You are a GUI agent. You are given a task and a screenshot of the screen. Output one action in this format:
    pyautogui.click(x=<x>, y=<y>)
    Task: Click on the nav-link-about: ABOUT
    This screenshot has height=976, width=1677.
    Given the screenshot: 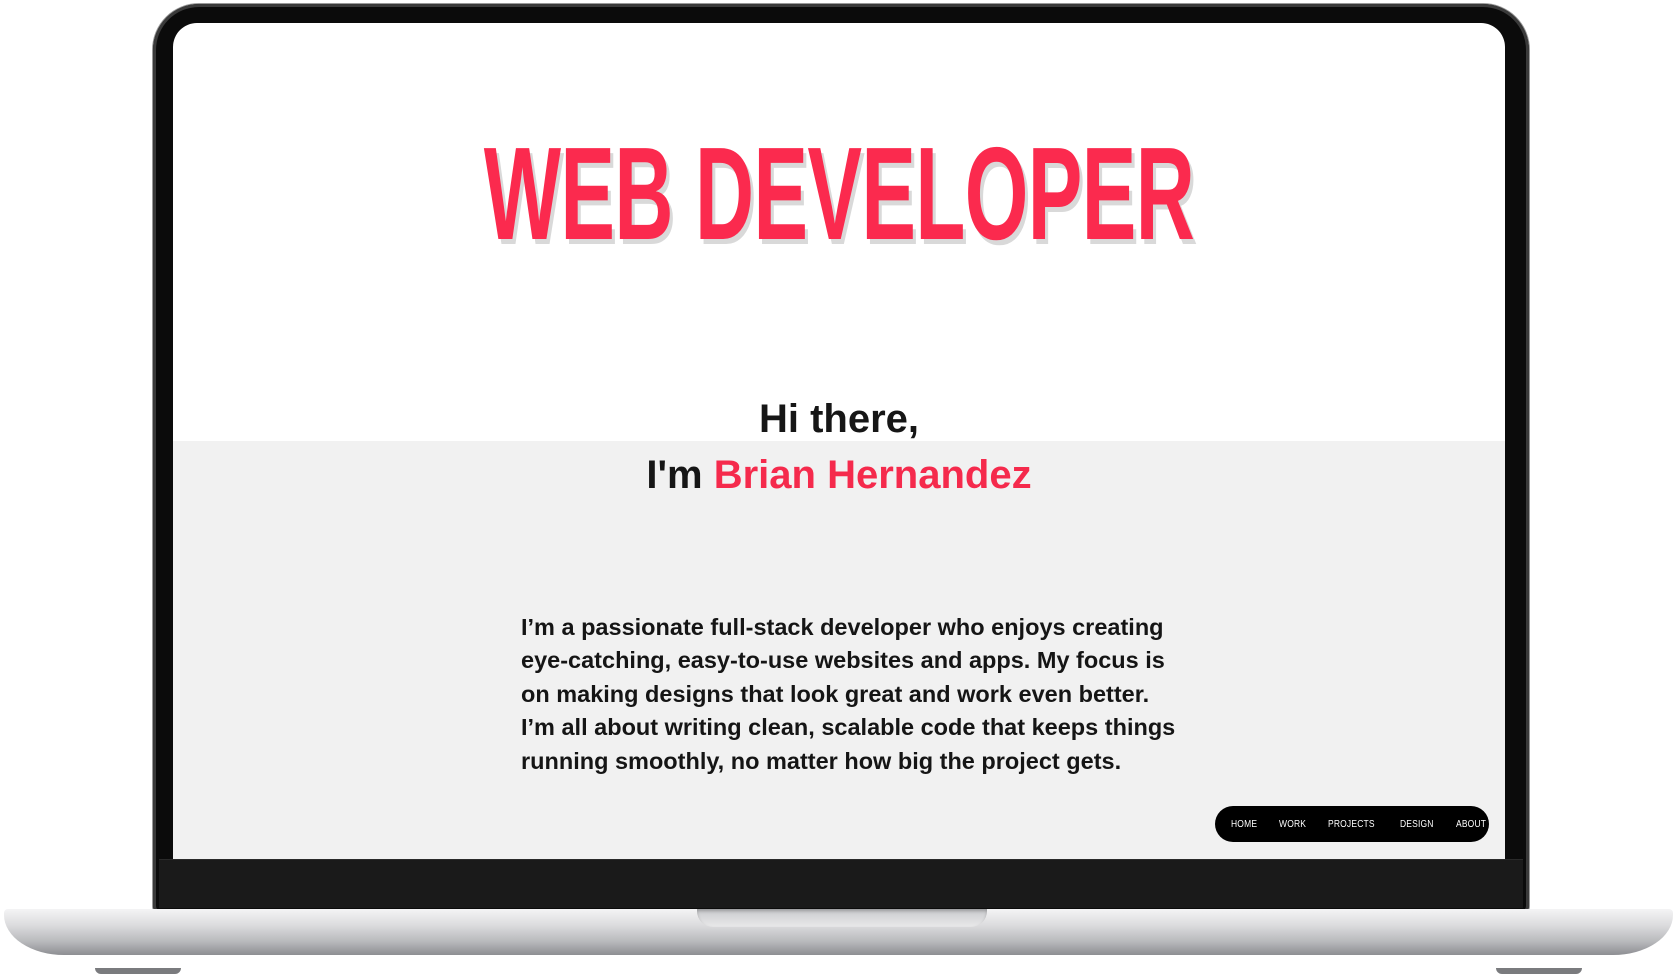 What is the action you would take?
    pyautogui.click(x=1471, y=824)
    